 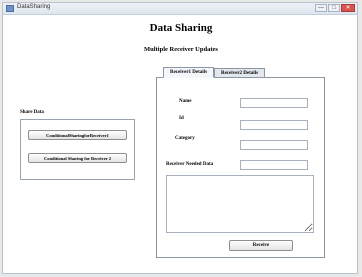 What do you see at coordinates (34, 7) in the screenshot?
I see `window-title: DataSharing` at bounding box center [34, 7].